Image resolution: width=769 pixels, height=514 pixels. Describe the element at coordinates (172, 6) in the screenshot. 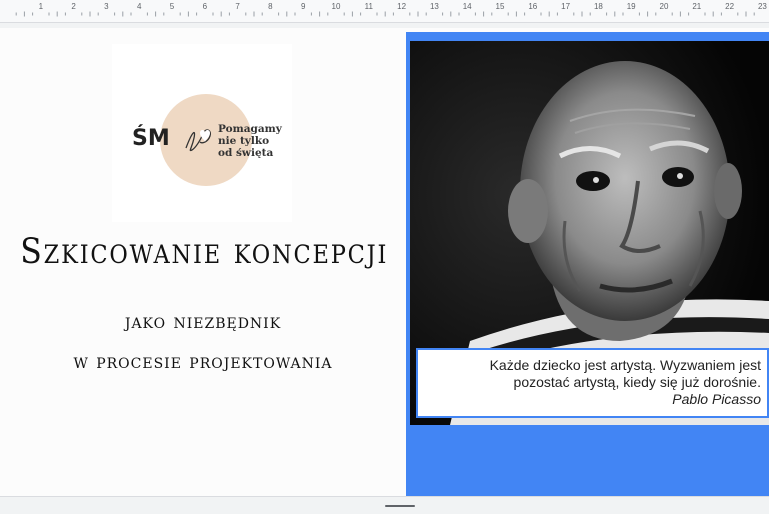

I see `ruler-number: 5` at that location.